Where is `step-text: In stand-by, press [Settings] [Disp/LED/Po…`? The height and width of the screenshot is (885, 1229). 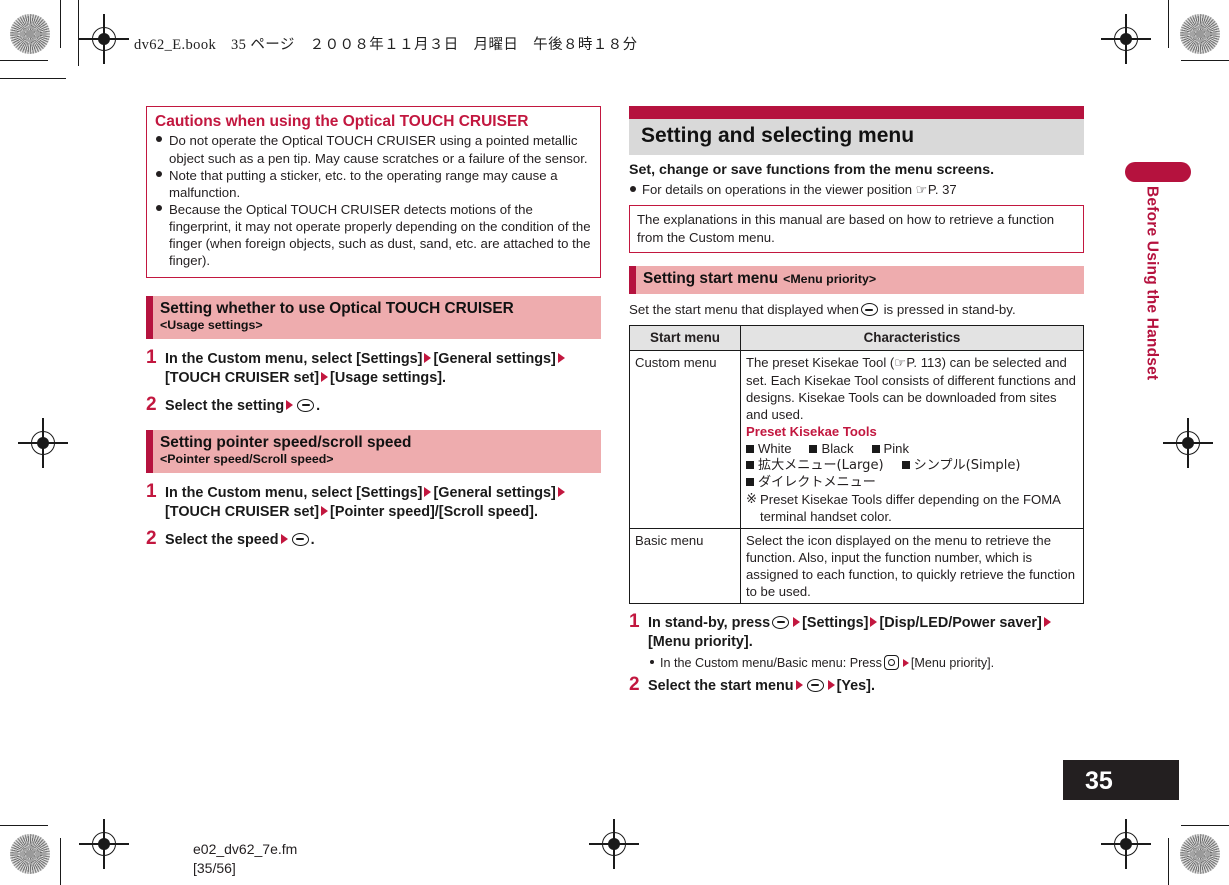
step-text: In stand-by, press [Settings] [Disp/LED/Po… is located at coordinates (866, 633).